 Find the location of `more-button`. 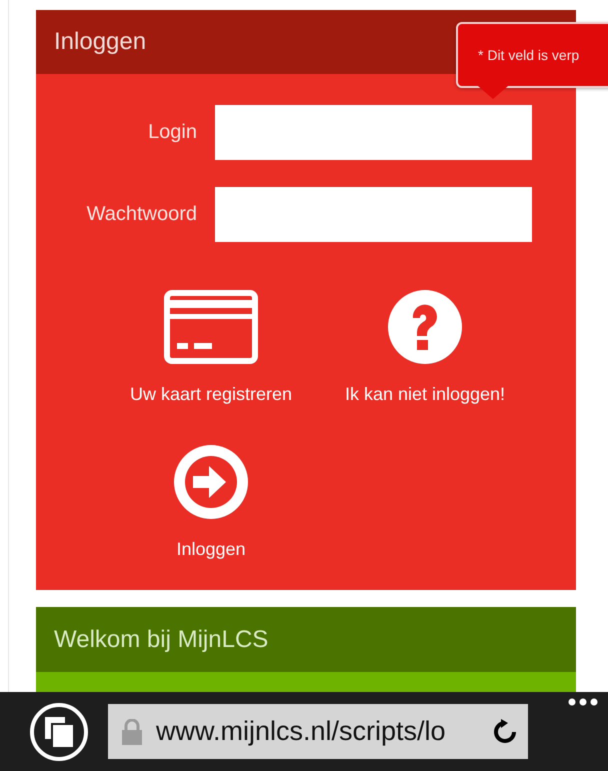

more-button is located at coordinates (583, 702).